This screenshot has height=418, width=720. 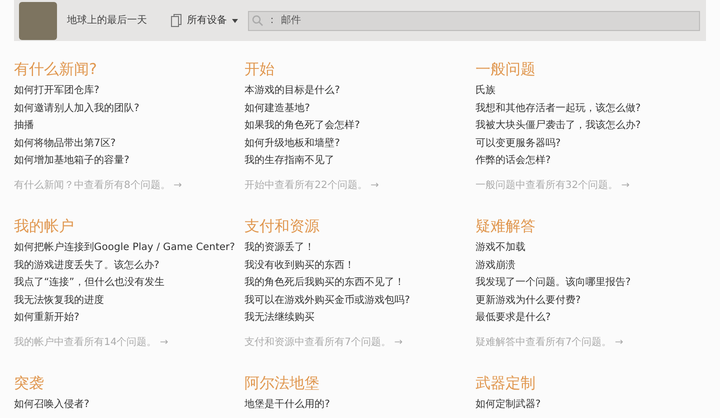 I want to click on device-dropdown: 所有设备, so click(x=204, y=20).